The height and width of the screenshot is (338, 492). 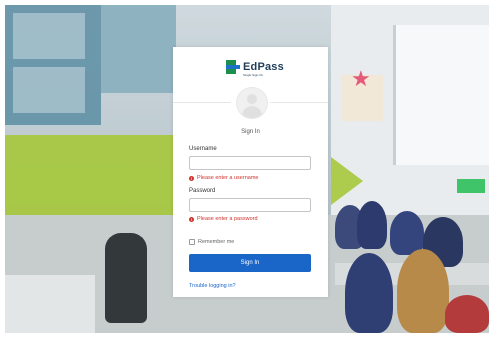 What do you see at coordinates (361, 79) in the screenshot?
I see `star-decoration-icon: ★` at bounding box center [361, 79].